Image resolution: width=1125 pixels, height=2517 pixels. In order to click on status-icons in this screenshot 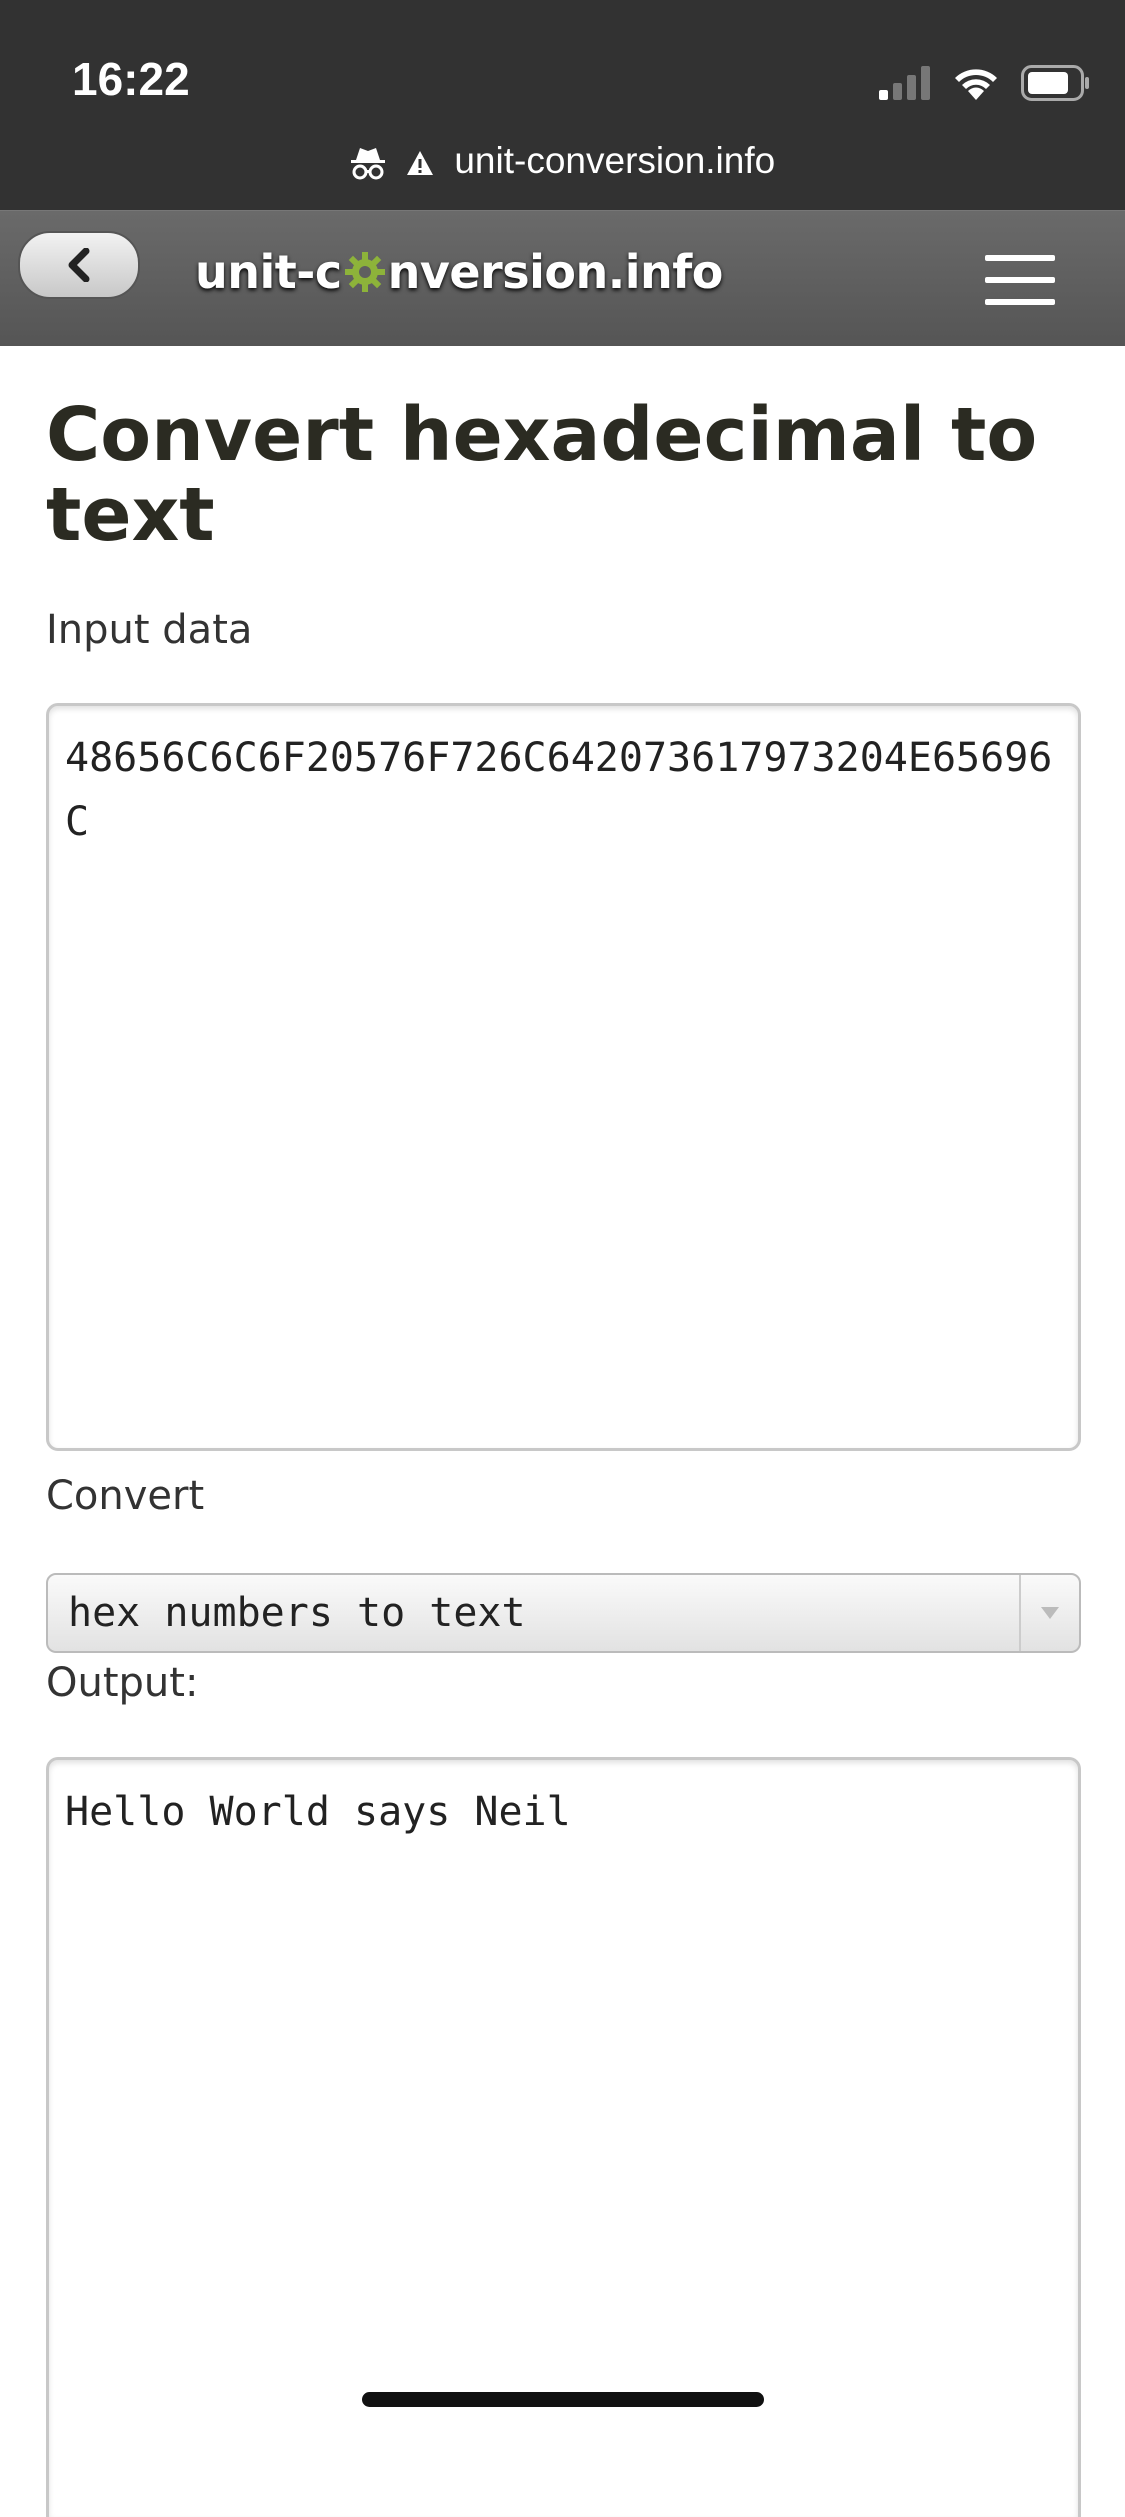, I will do `click(985, 83)`.